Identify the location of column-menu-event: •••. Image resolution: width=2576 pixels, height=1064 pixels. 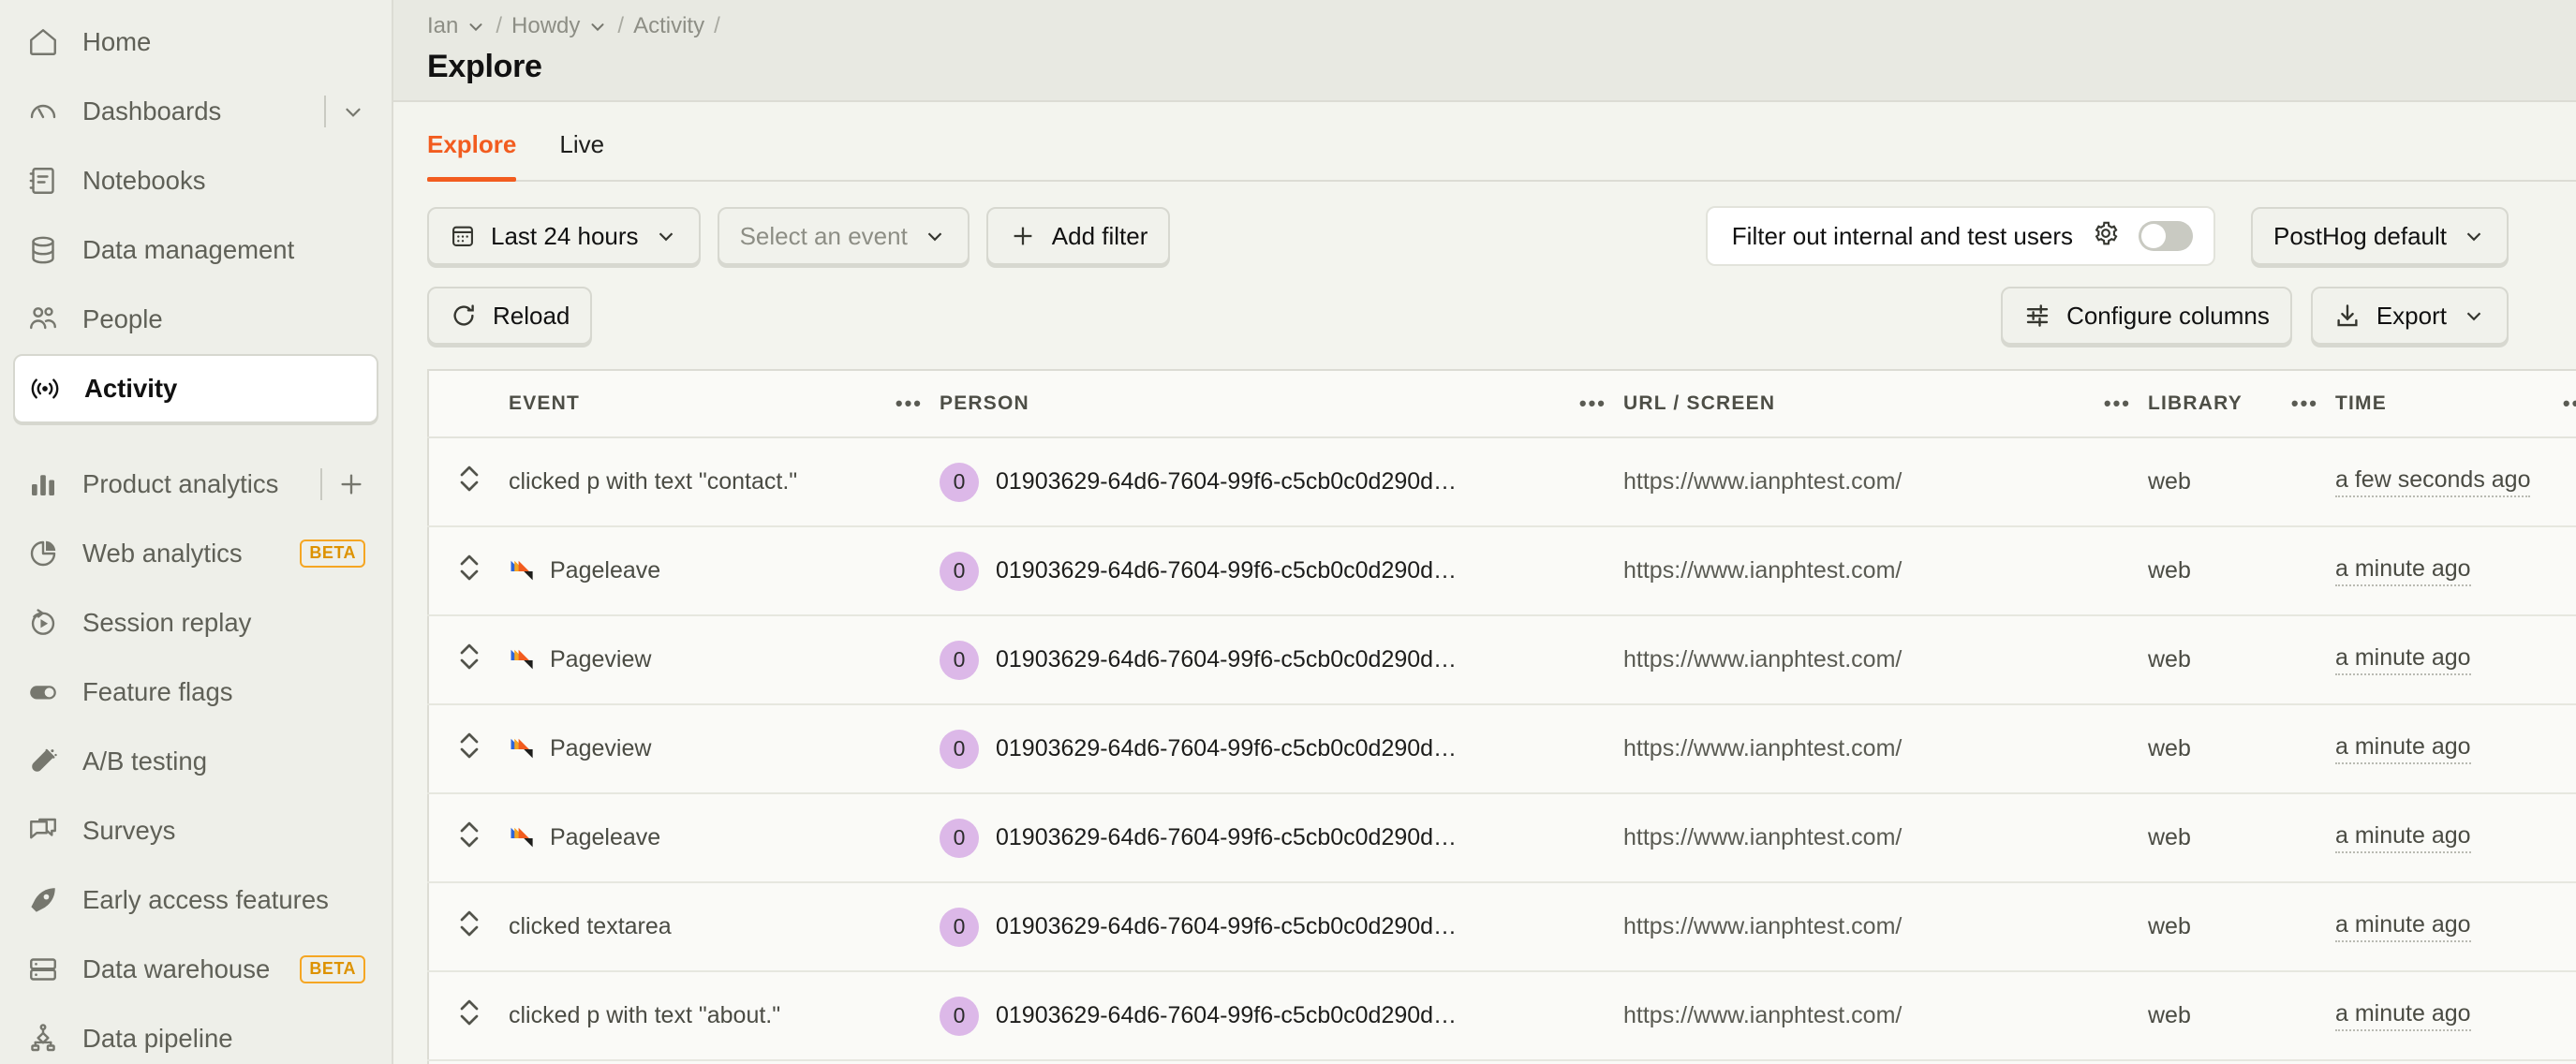
(909, 404).